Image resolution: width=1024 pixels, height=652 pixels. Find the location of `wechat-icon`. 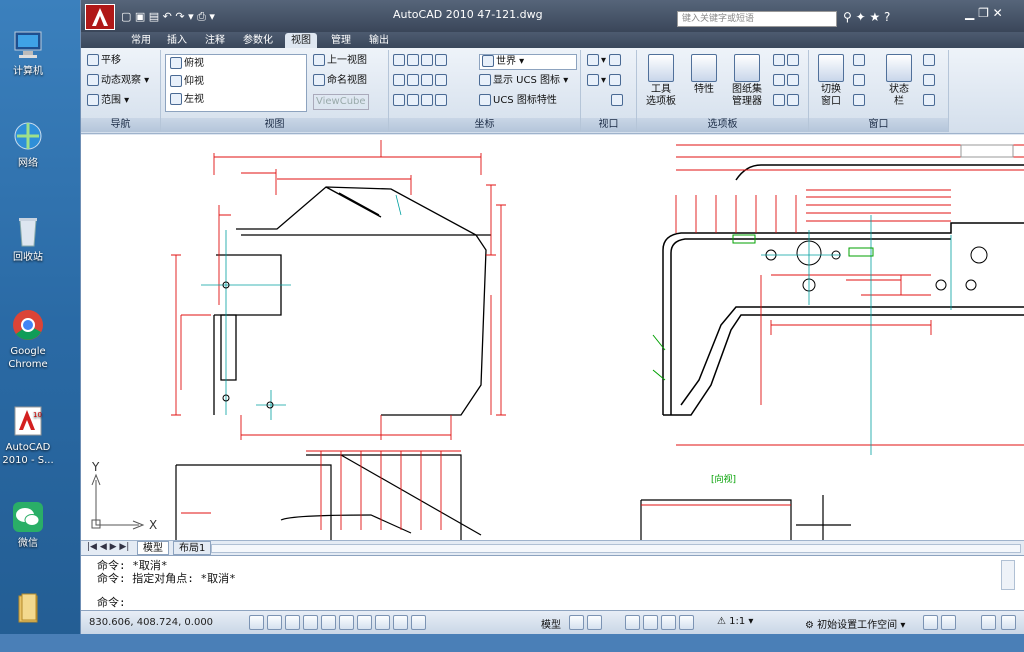

wechat-icon is located at coordinates (28, 517).